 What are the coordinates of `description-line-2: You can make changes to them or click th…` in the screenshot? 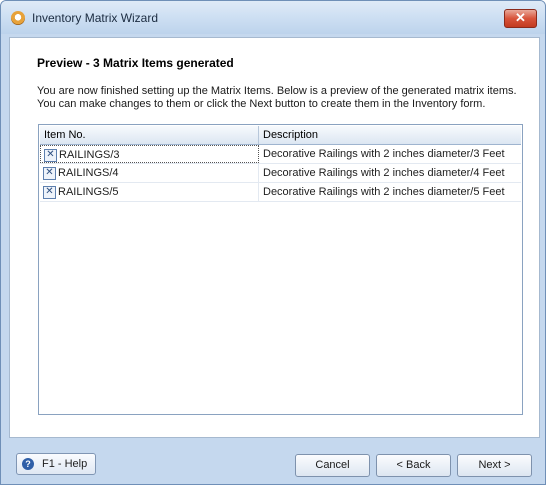 It's located at (261, 104).